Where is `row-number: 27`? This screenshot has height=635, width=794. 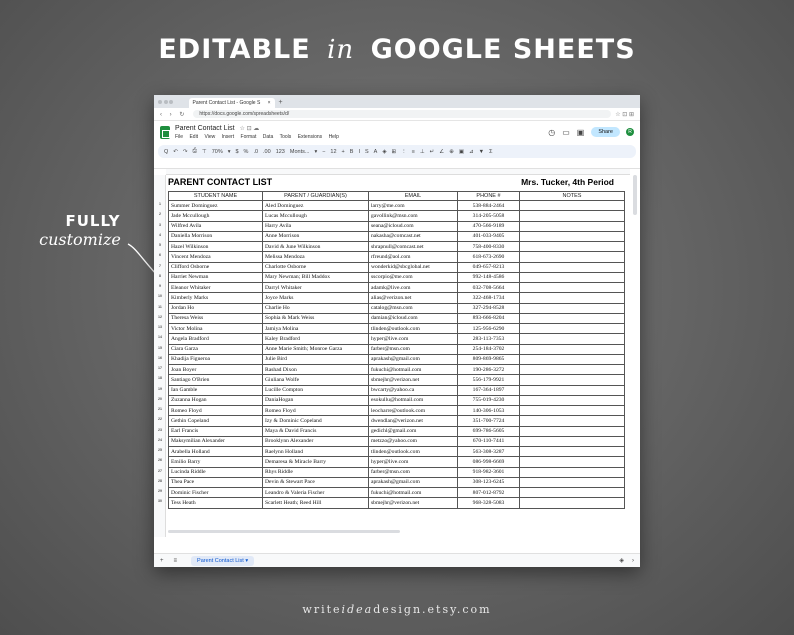 row-number: 27 is located at coordinates (160, 471).